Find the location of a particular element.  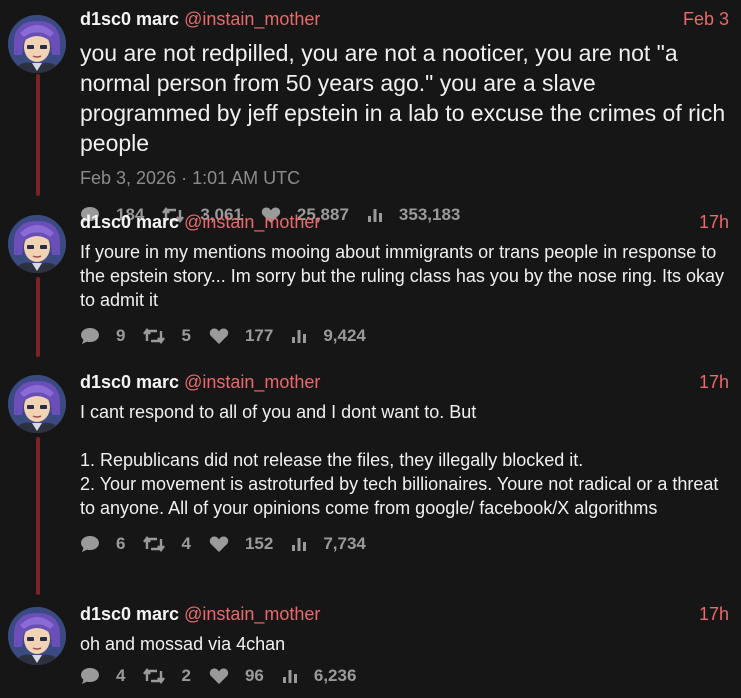

retweet-count: 5 is located at coordinates (186, 335).